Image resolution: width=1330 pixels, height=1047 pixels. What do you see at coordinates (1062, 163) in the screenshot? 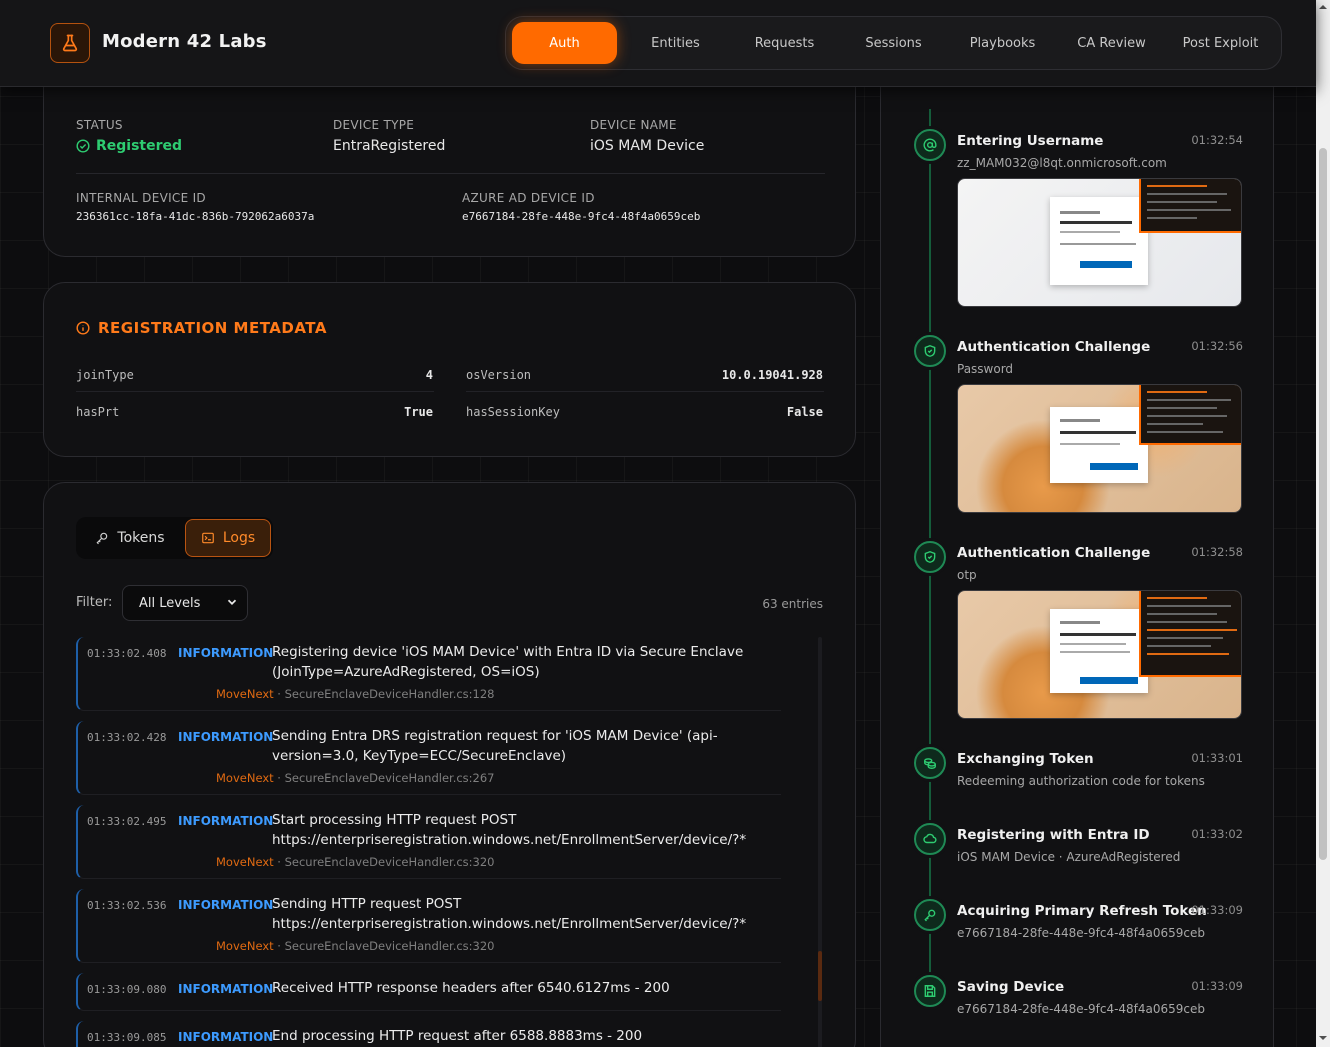
I see `timeline-subtitle: zz_MAM032@l8qt.onmicrosoft.com` at bounding box center [1062, 163].